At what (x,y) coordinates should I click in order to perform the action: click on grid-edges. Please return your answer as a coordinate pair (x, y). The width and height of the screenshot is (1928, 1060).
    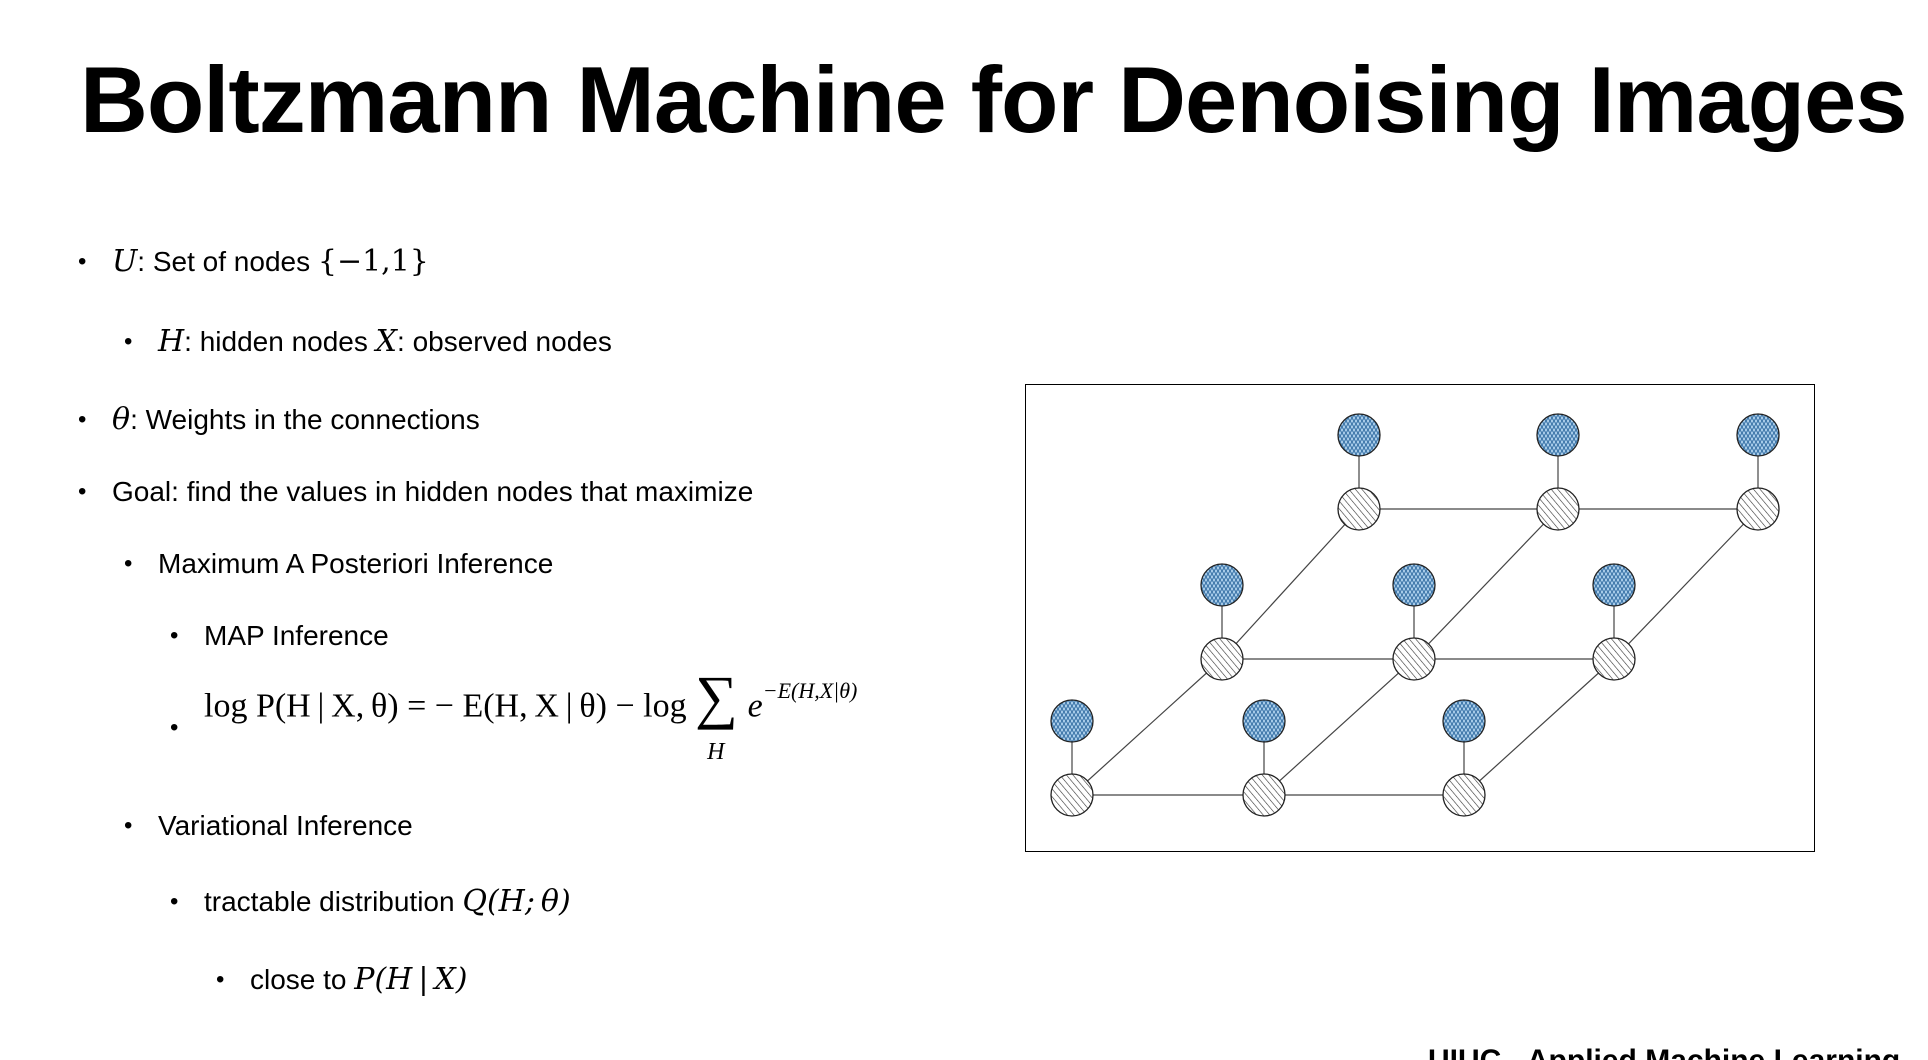
    Looking at the image, I should click on (1415, 615).